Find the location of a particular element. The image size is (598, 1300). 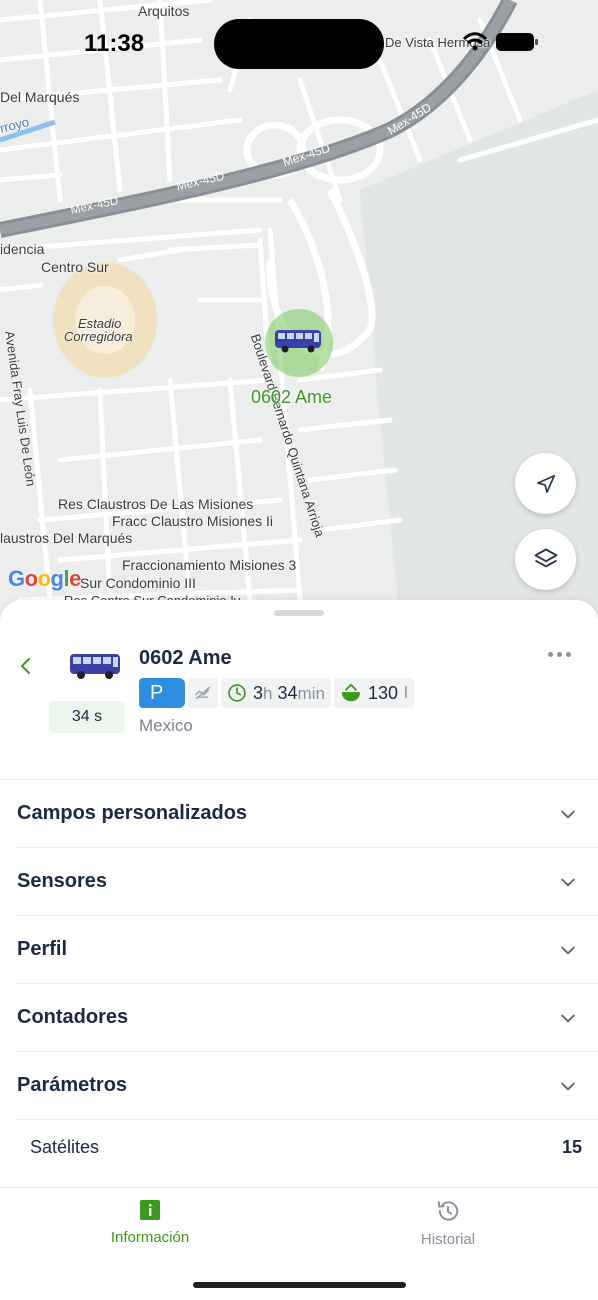

navigation-arrow-icon is located at coordinates (545, 483).